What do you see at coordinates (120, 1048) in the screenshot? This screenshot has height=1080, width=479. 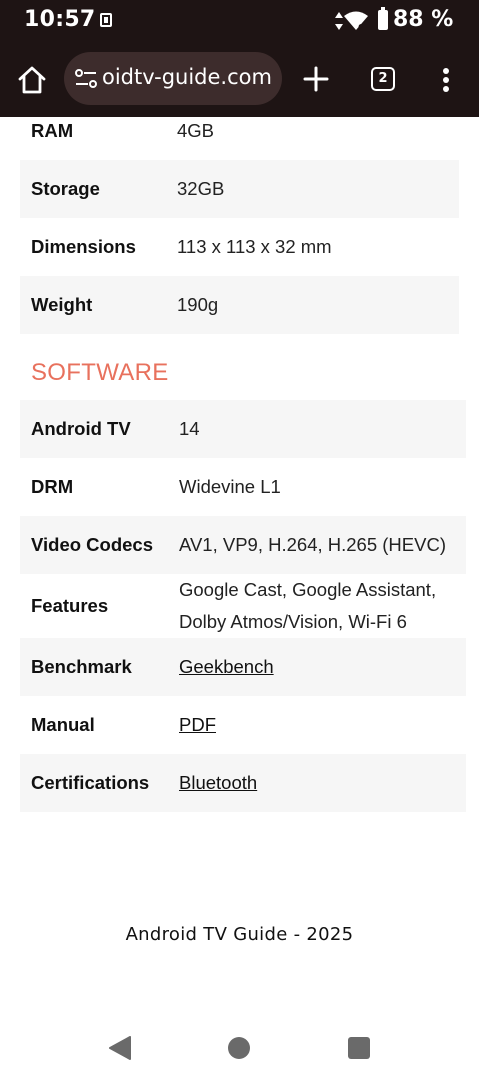 I see `back-icon` at bounding box center [120, 1048].